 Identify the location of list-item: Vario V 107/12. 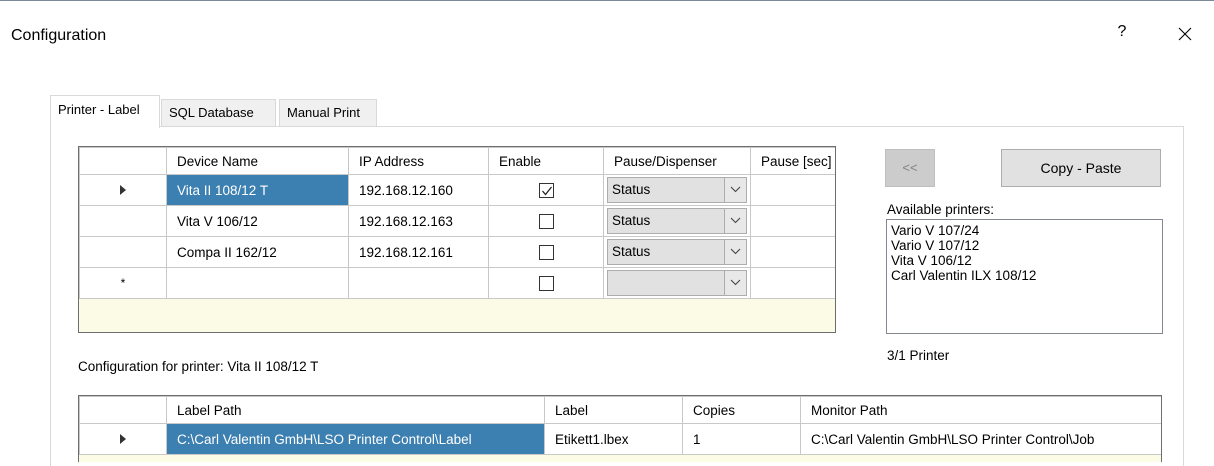
(1026, 245).